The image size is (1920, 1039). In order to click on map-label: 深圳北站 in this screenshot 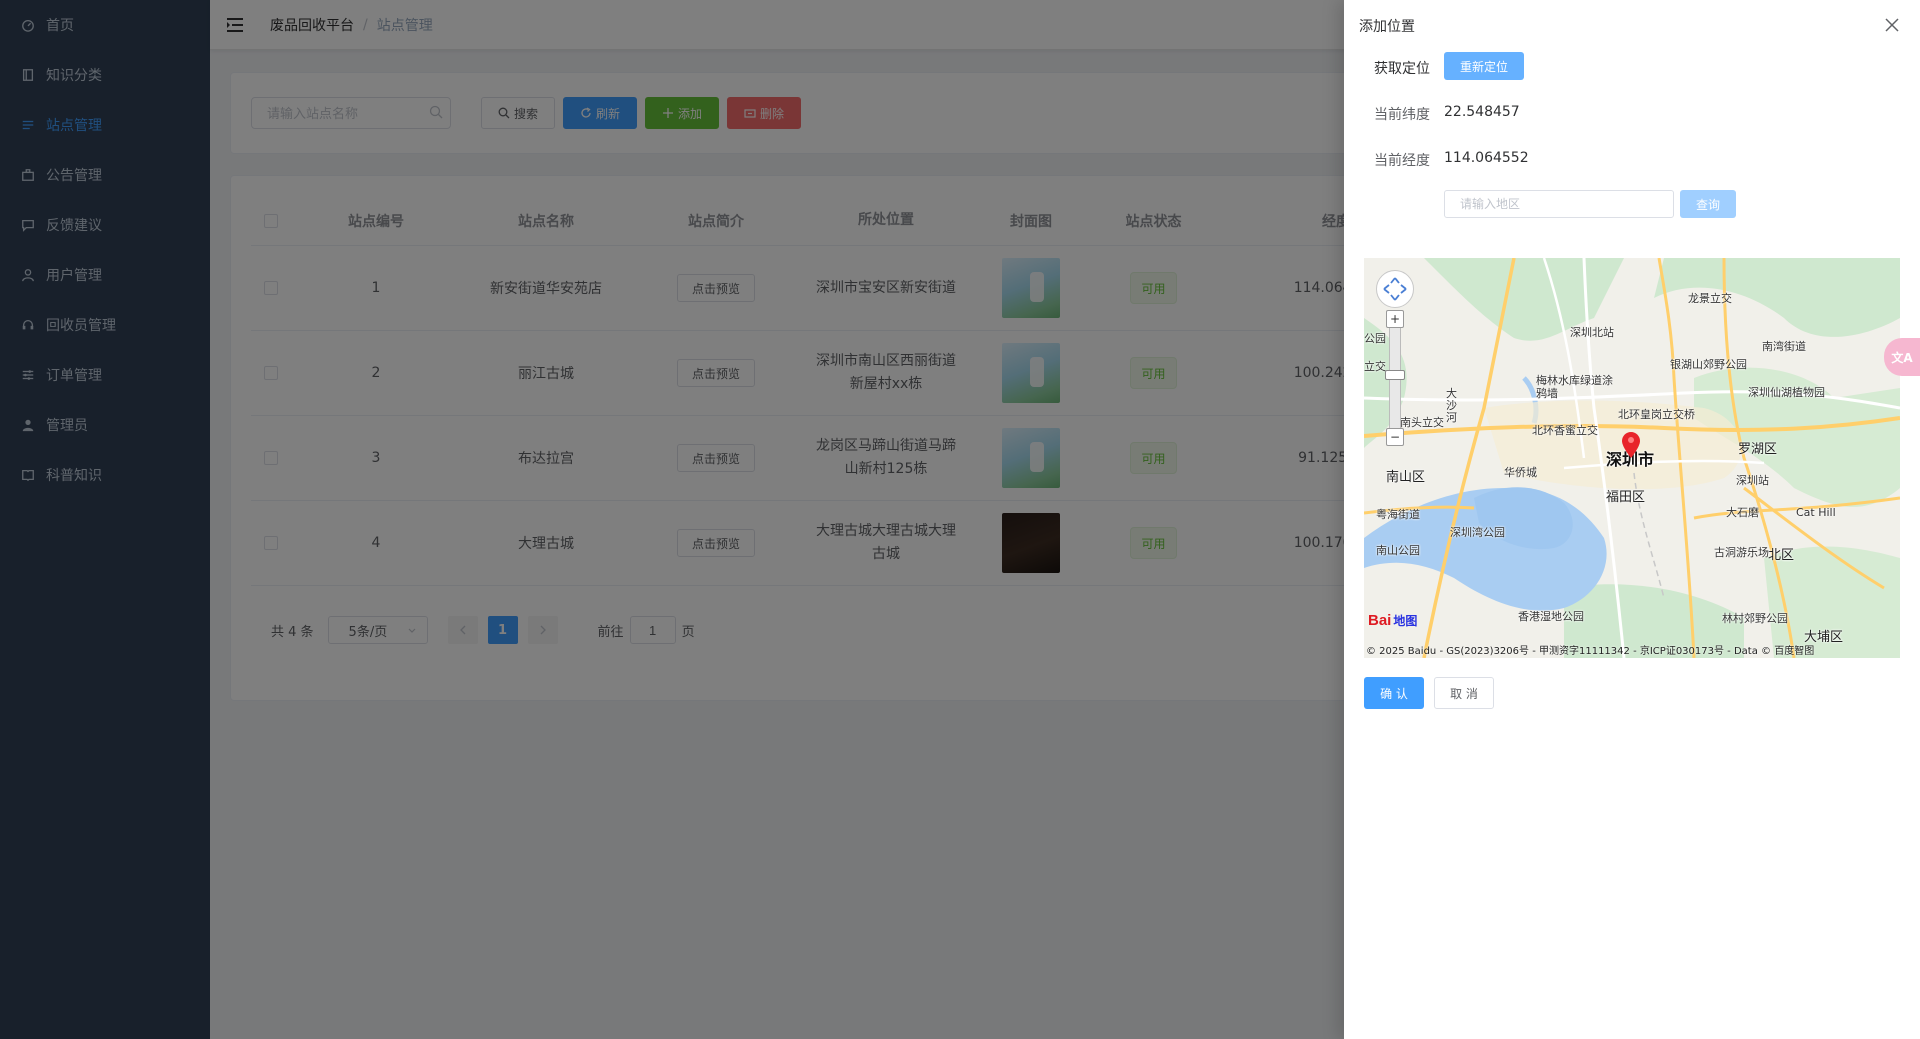, I will do `click(1592, 332)`.